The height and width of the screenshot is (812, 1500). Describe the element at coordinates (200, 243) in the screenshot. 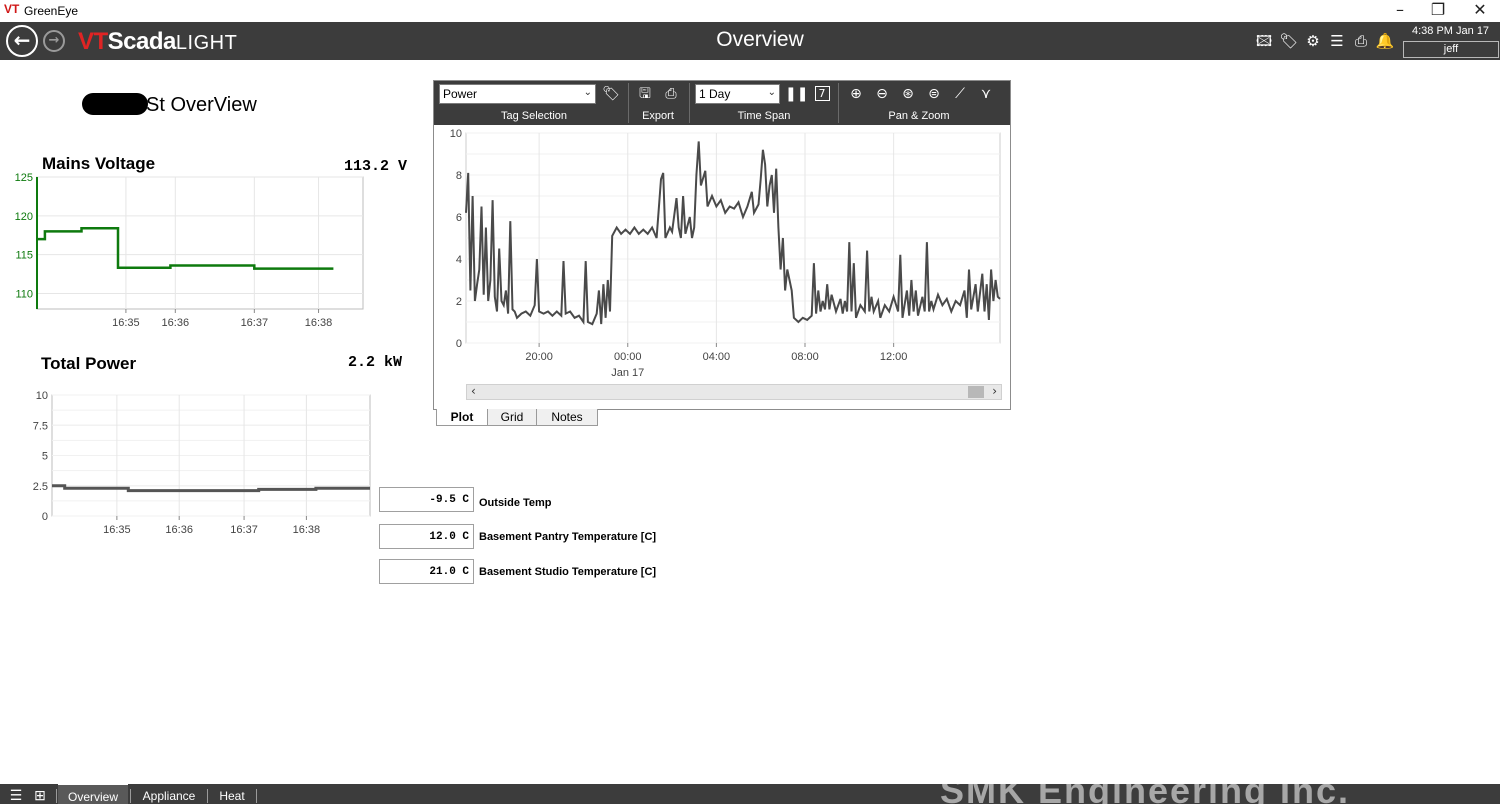

I see `plot-area` at that location.